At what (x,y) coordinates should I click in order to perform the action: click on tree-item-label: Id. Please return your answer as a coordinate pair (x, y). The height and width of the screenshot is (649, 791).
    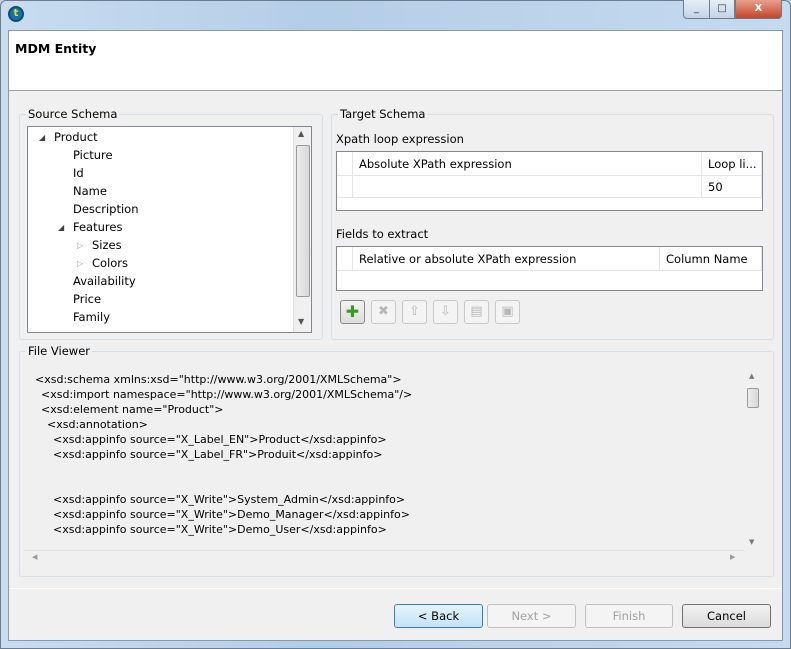
    Looking at the image, I should click on (78, 173).